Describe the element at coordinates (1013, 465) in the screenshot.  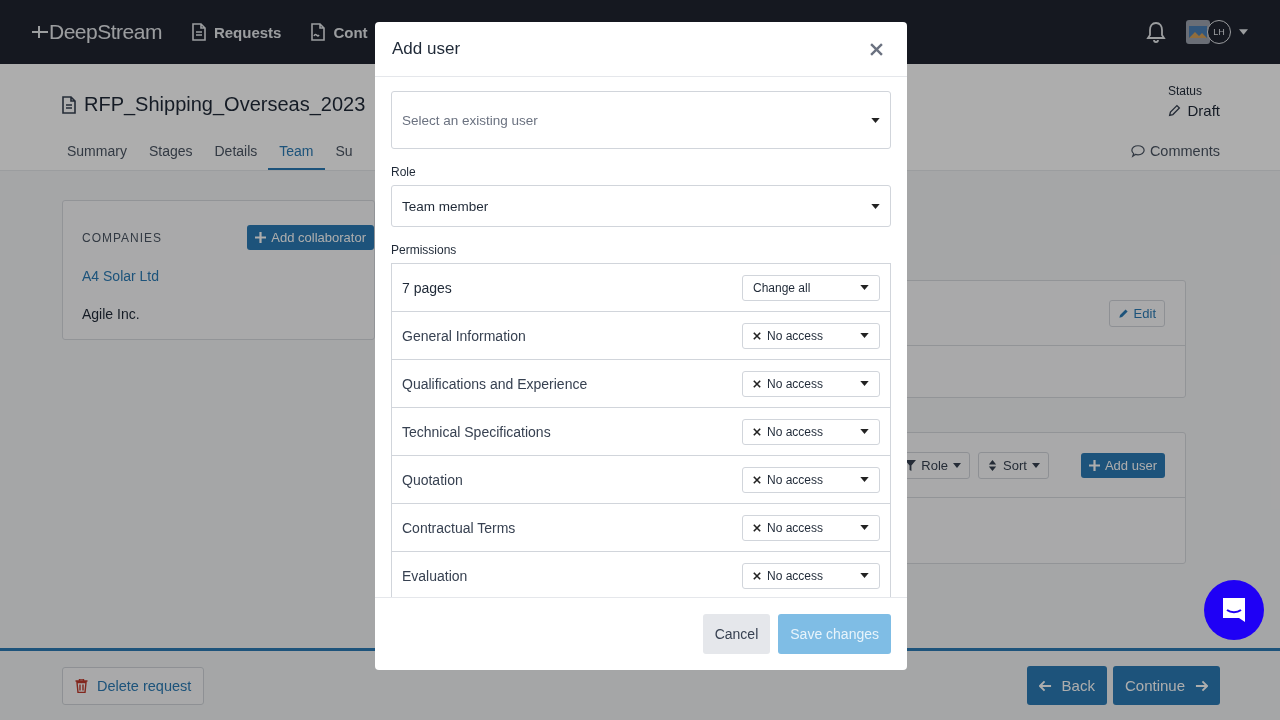
I see `filter-dropdown: Sort` at that location.